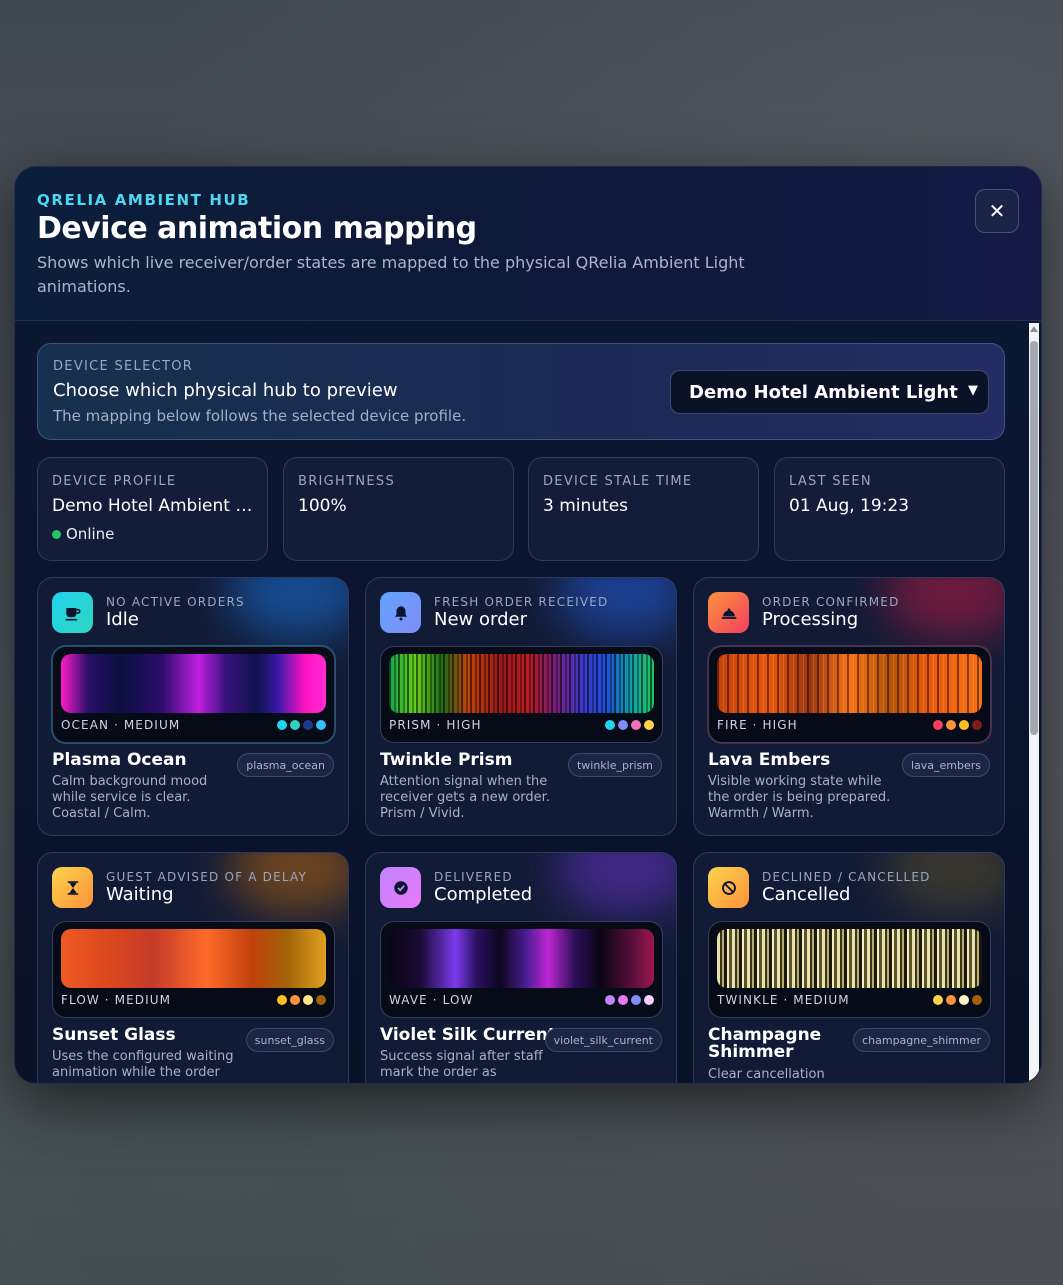  Describe the element at coordinates (806, 894) in the screenshot. I see `card-name: Cancelled` at that location.